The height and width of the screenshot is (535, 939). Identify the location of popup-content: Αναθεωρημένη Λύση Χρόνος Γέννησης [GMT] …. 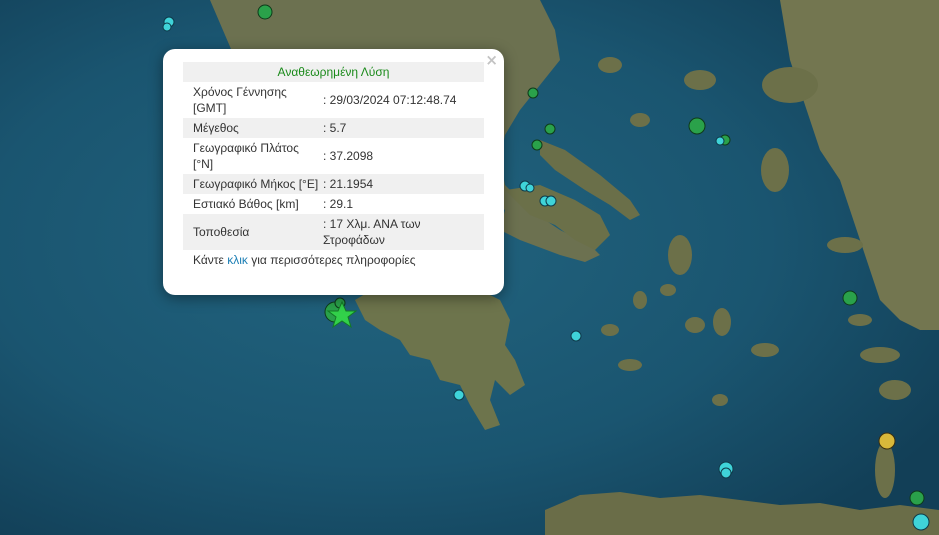
(333, 164).